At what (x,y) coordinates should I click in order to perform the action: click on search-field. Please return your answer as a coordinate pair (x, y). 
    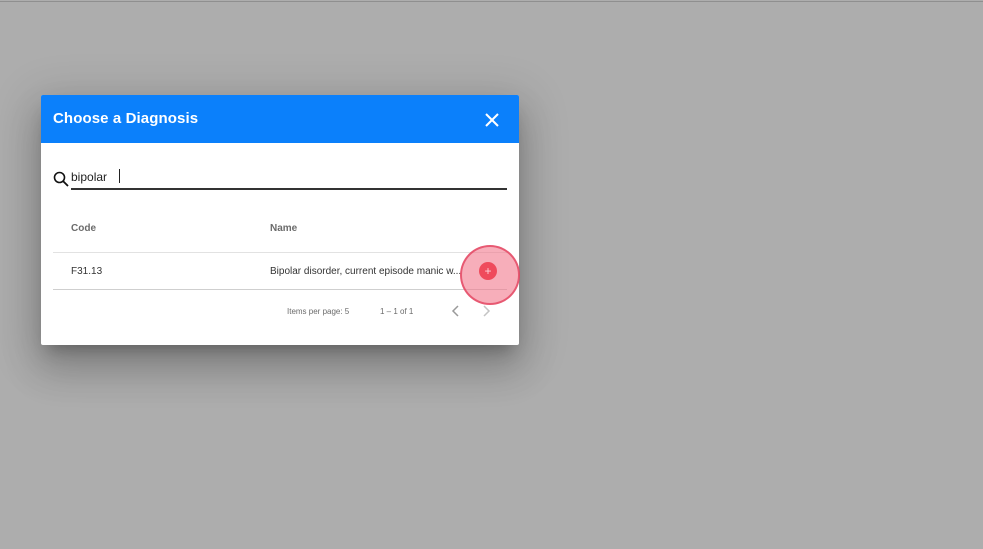
    Looking at the image, I should click on (280, 178).